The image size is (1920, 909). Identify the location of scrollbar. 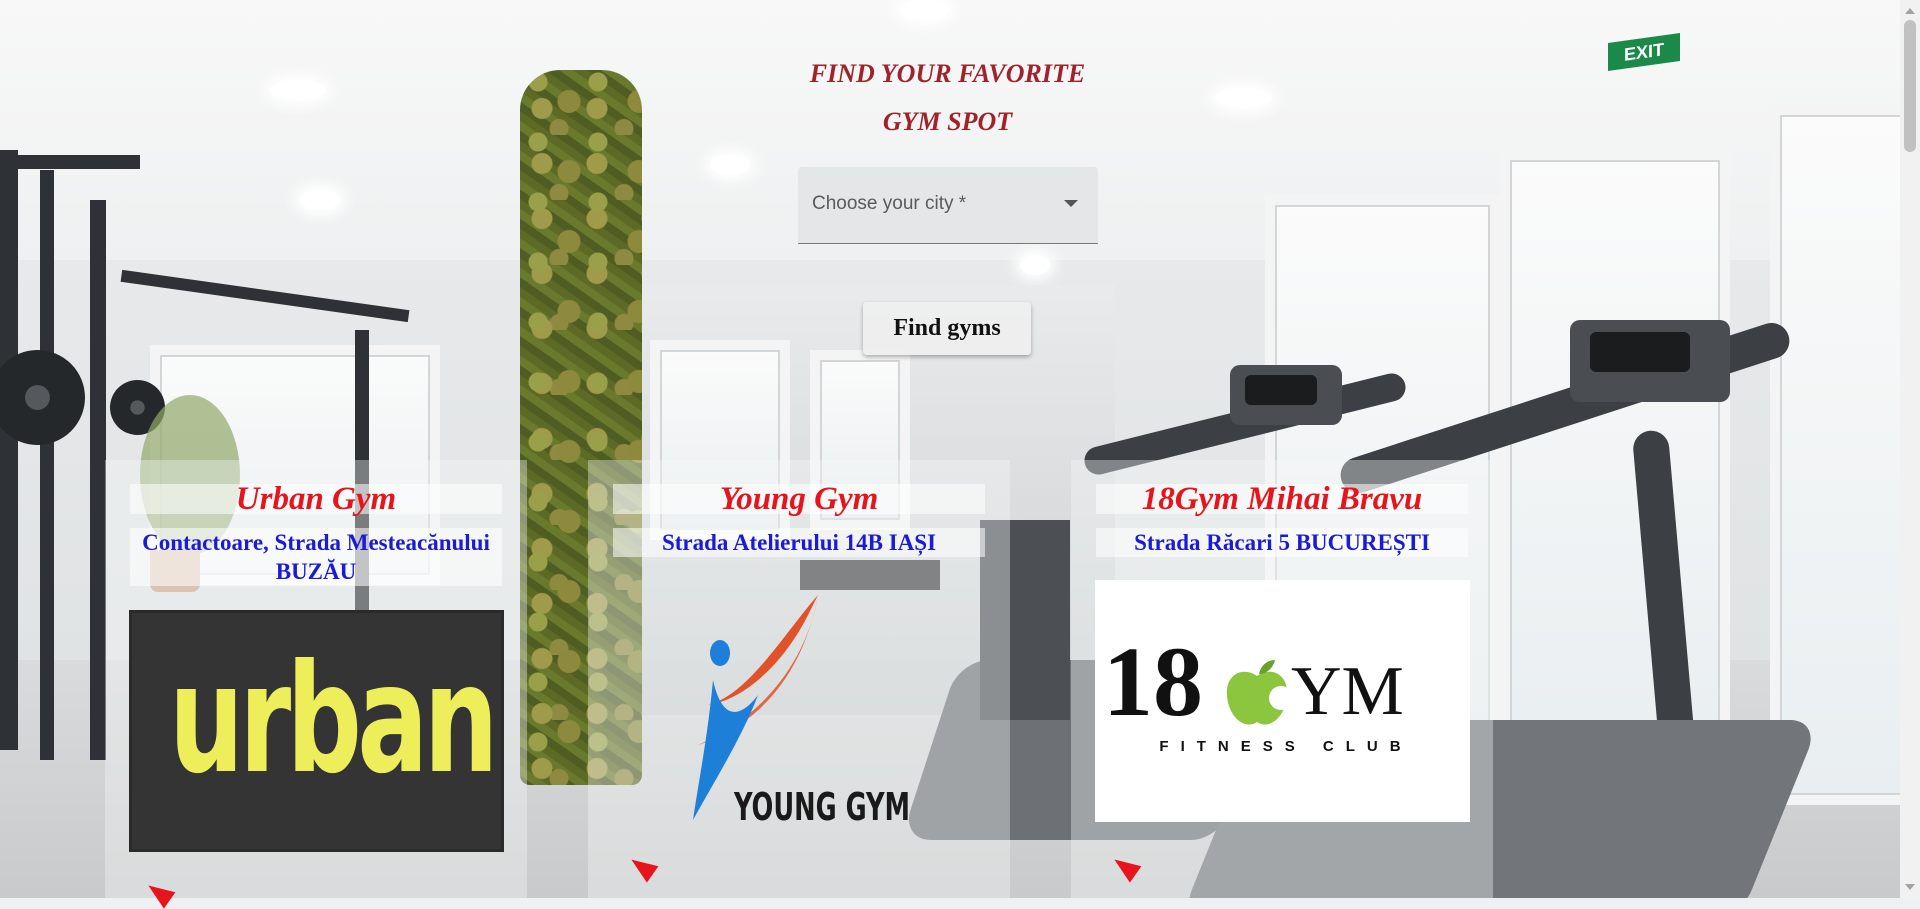
(1910, 449).